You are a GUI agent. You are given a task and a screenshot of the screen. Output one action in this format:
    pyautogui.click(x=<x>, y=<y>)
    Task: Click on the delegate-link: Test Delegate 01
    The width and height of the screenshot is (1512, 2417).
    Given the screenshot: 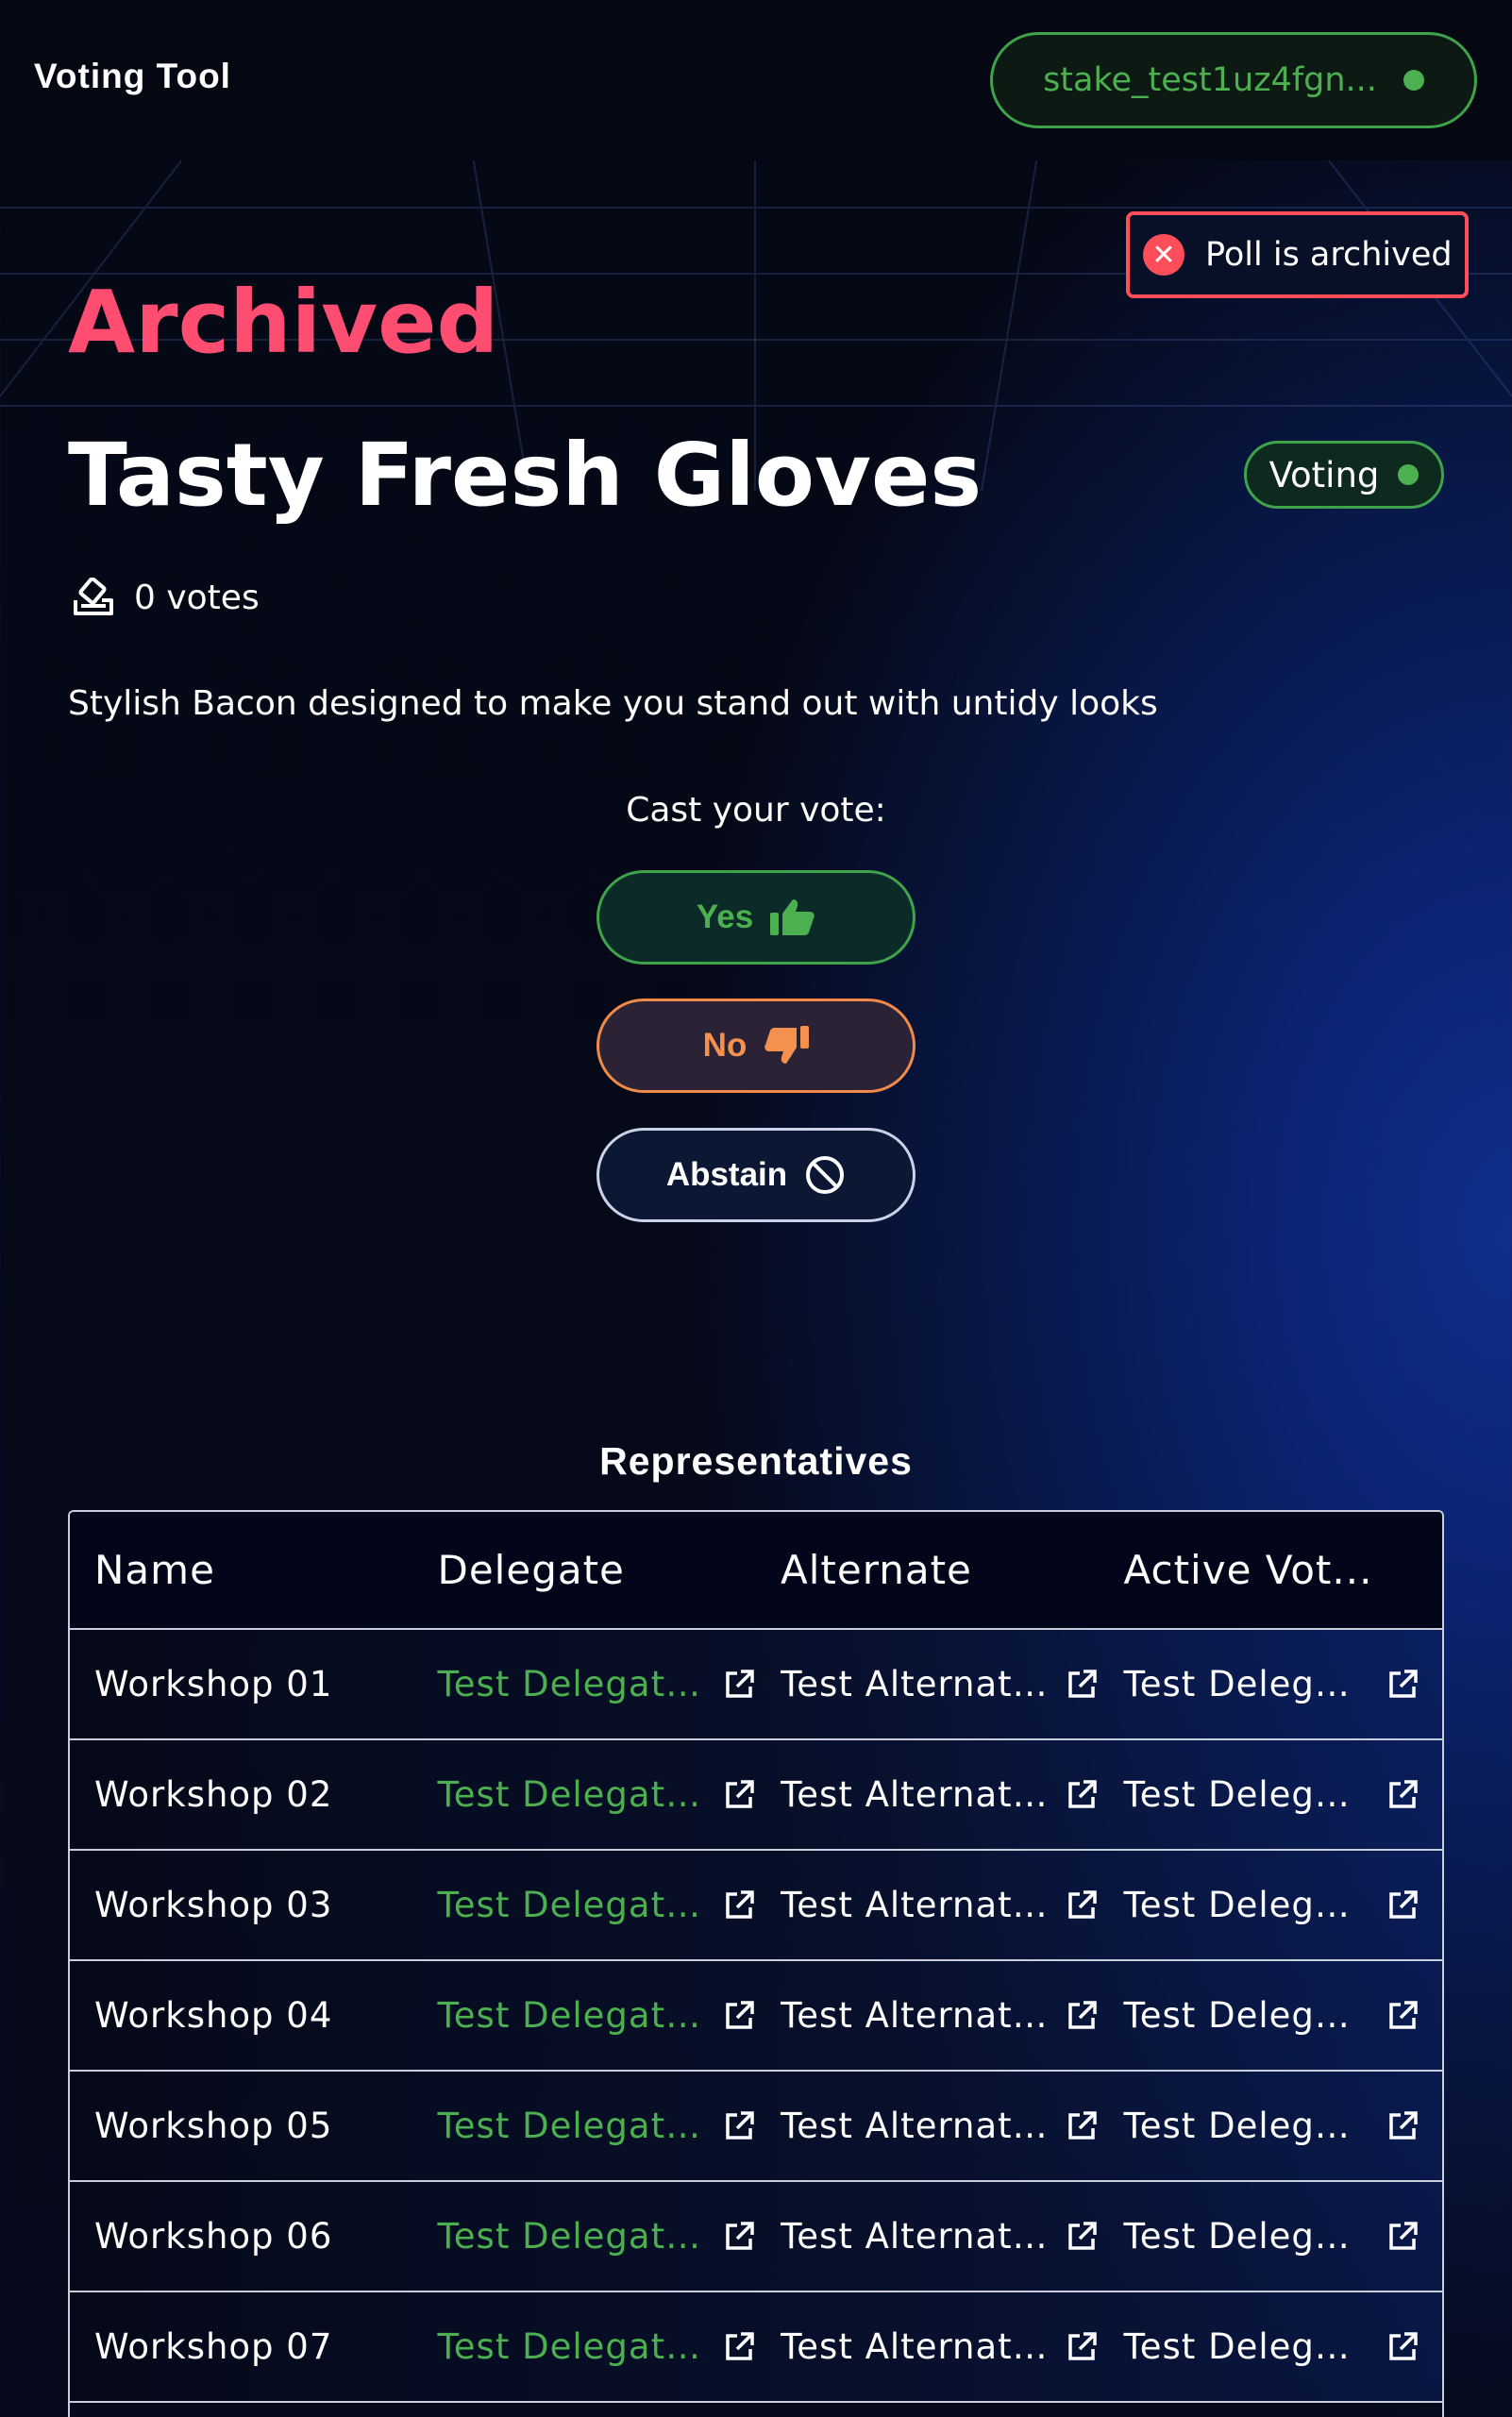 What is the action you would take?
    pyautogui.click(x=572, y=1684)
    